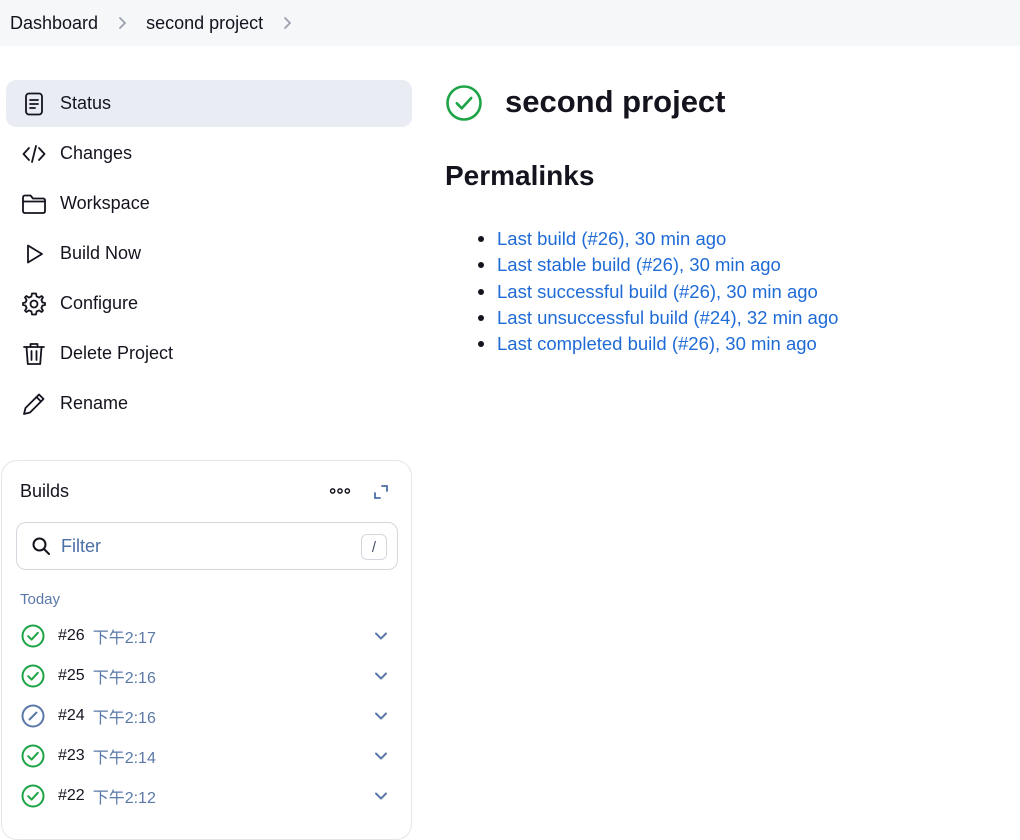  Describe the element at coordinates (71, 716) in the screenshot. I see `build-number: #24` at that location.